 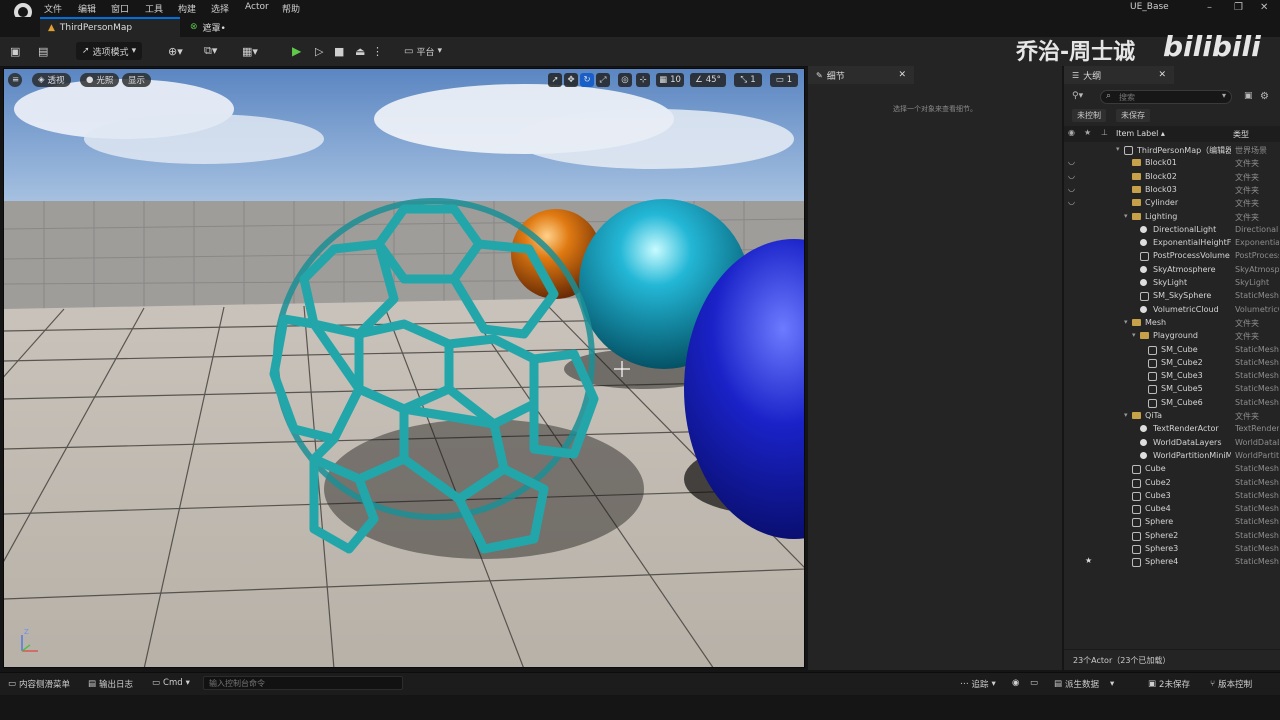 I want to click on filter-chip-uncontrolled: 未控制, so click(x=1089, y=115).